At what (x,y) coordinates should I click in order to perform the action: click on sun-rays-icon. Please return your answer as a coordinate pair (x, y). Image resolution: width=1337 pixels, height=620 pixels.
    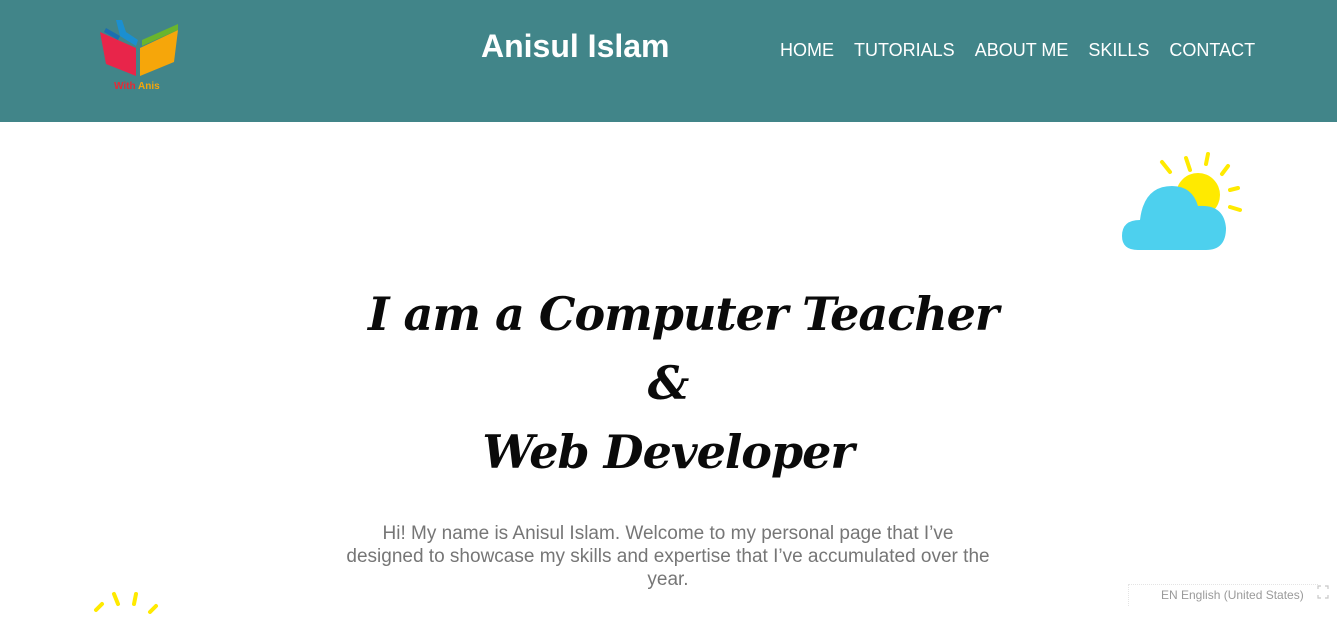
    Looking at the image, I should click on (126, 603).